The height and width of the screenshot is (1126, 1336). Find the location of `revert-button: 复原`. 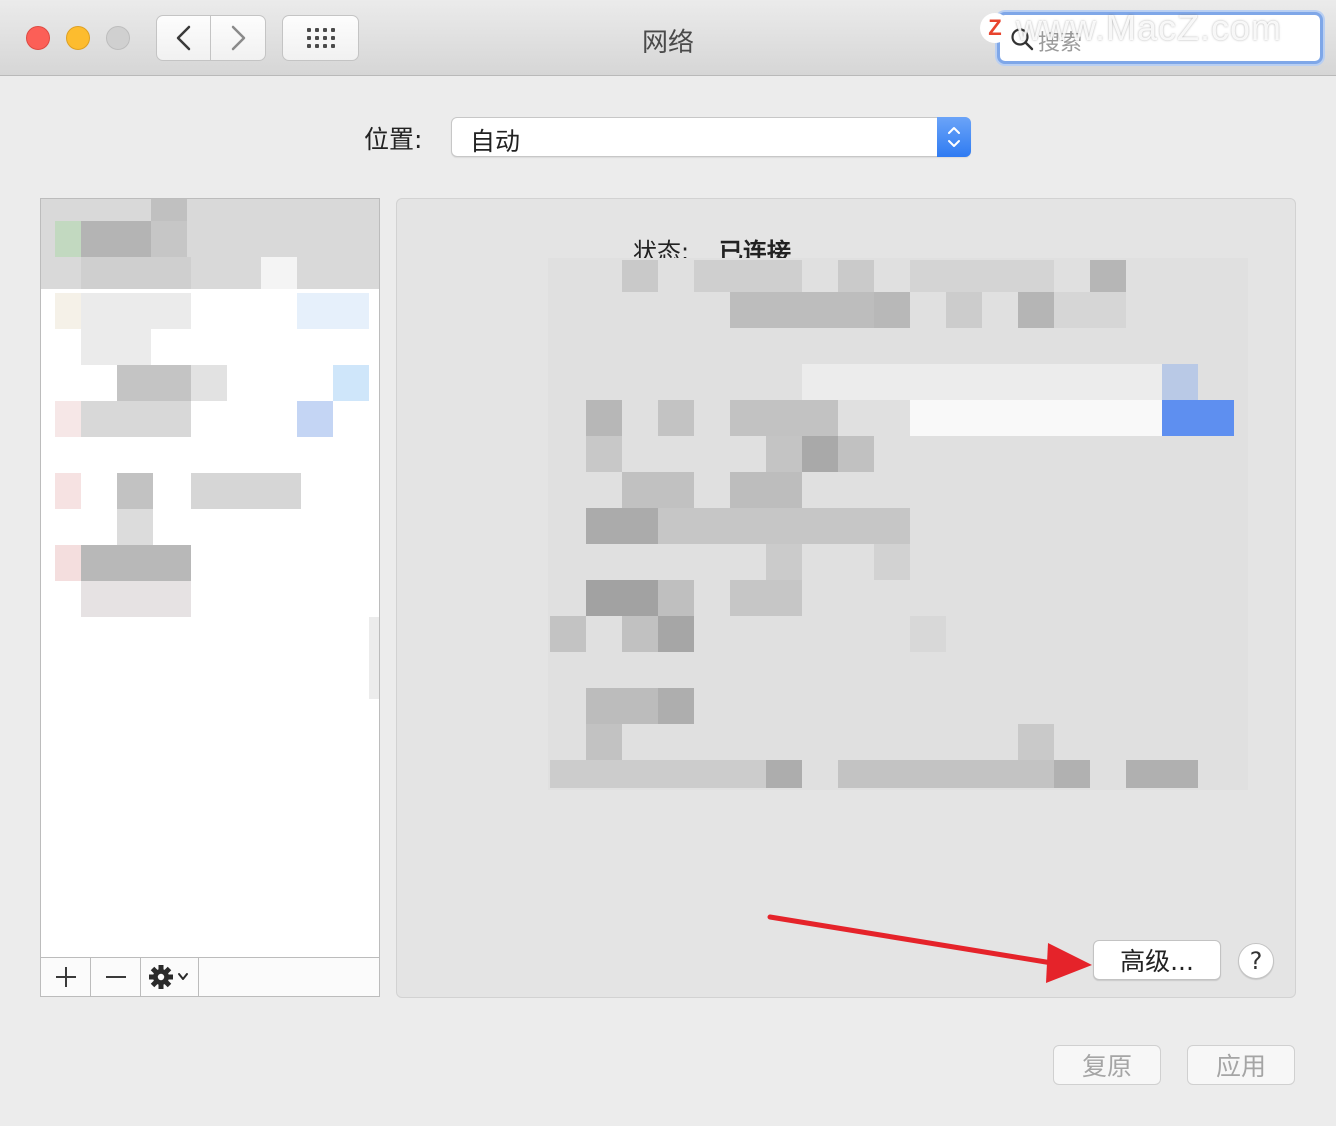

revert-button: 复原 is located at coordinates (1107, 1065).